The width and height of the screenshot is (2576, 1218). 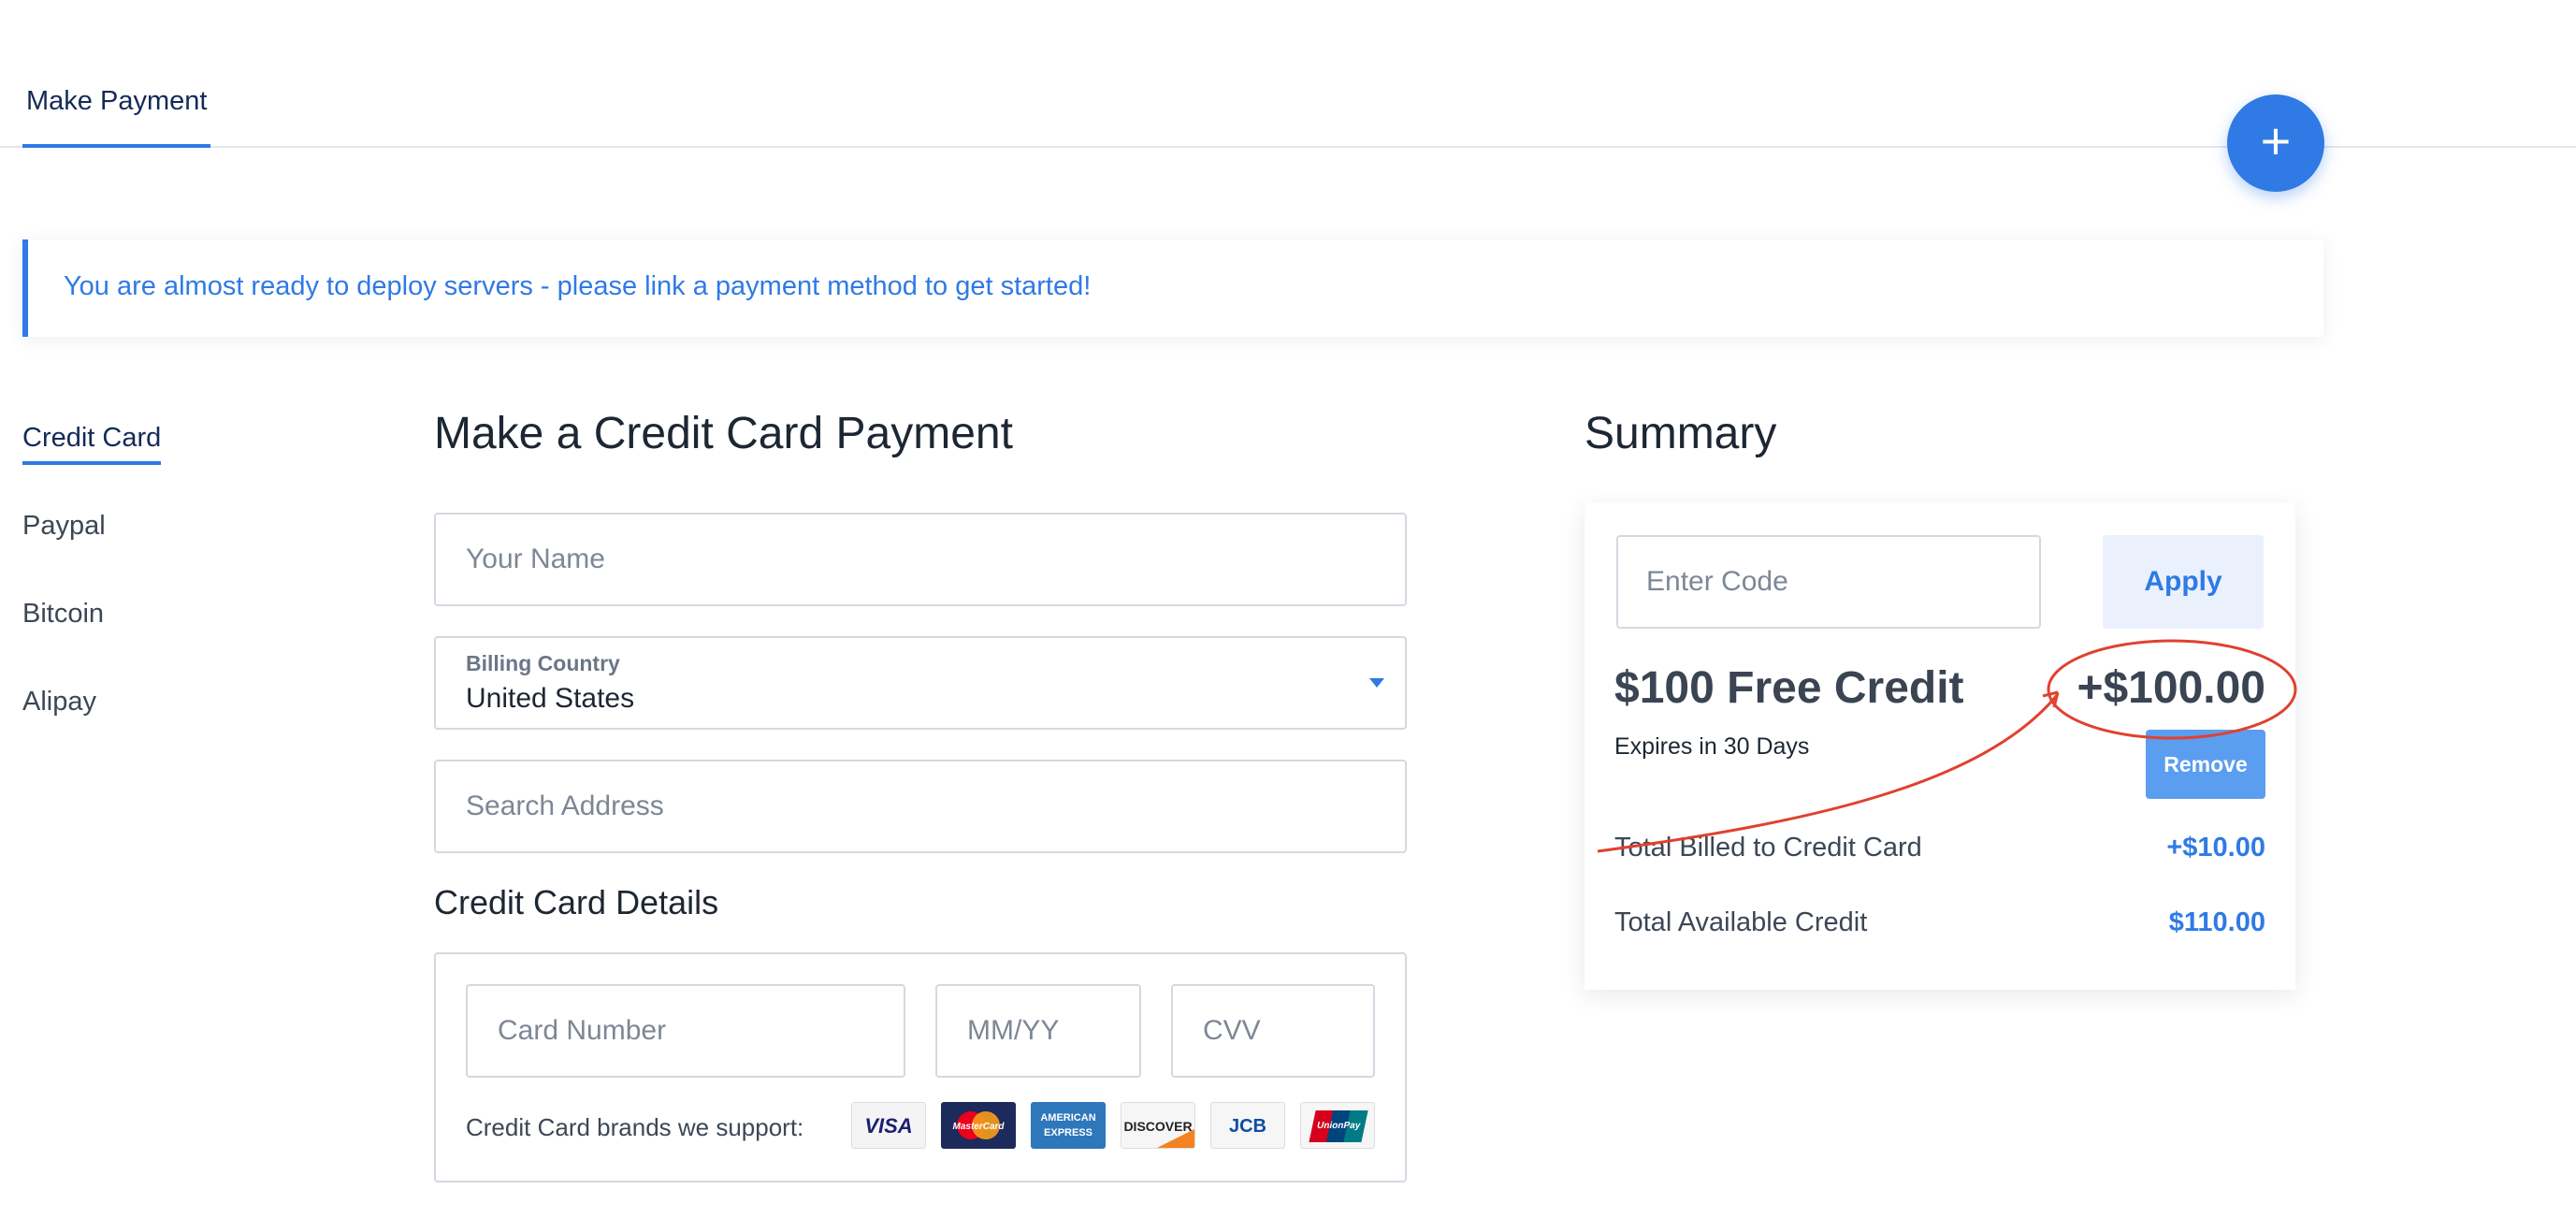 I want to click on nav-item-credit-card: Credit Card, so click(x=134, y=467).